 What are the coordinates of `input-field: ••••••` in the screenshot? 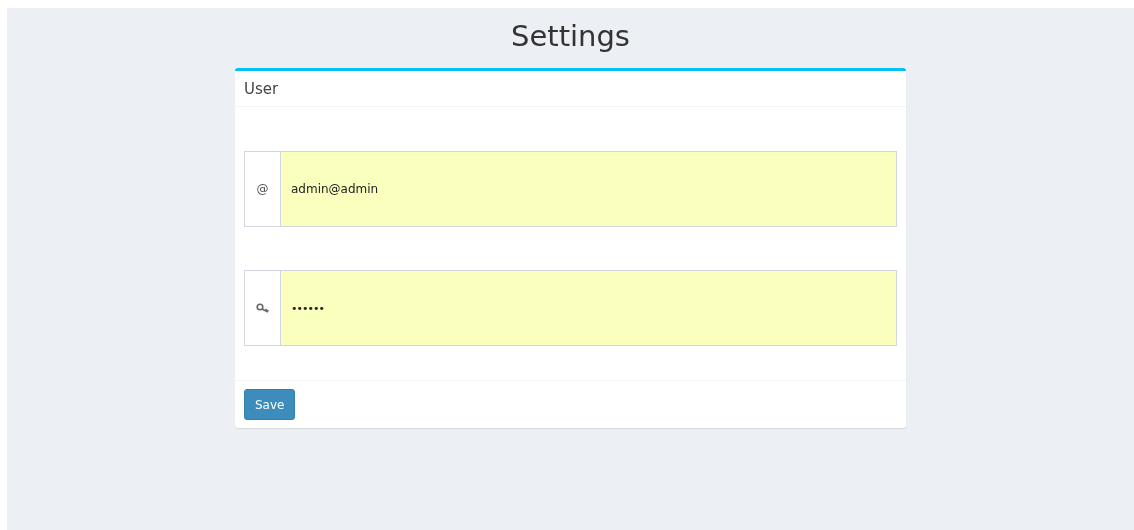 It's located at (588, 308).